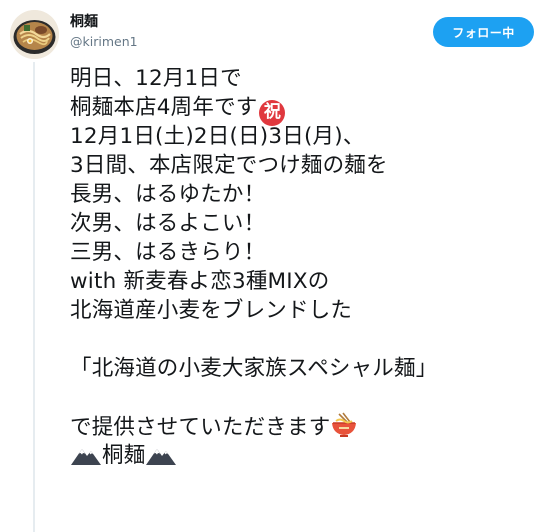 The height and width of the screenshot is (532, 547). What do you see at coordinates (211, 310) in the screenshot?
I see `tweet-line: 北海道産小麦をブレンドした` at bounding box center [211, 310].